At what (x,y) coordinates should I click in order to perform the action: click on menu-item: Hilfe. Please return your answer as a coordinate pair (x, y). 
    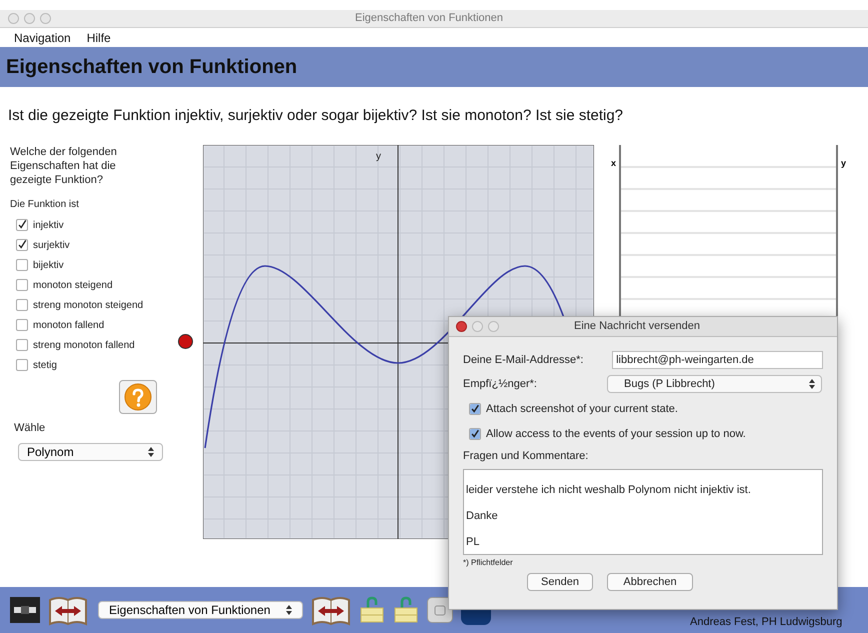
    Looking at the image, I should click on (98, 37).